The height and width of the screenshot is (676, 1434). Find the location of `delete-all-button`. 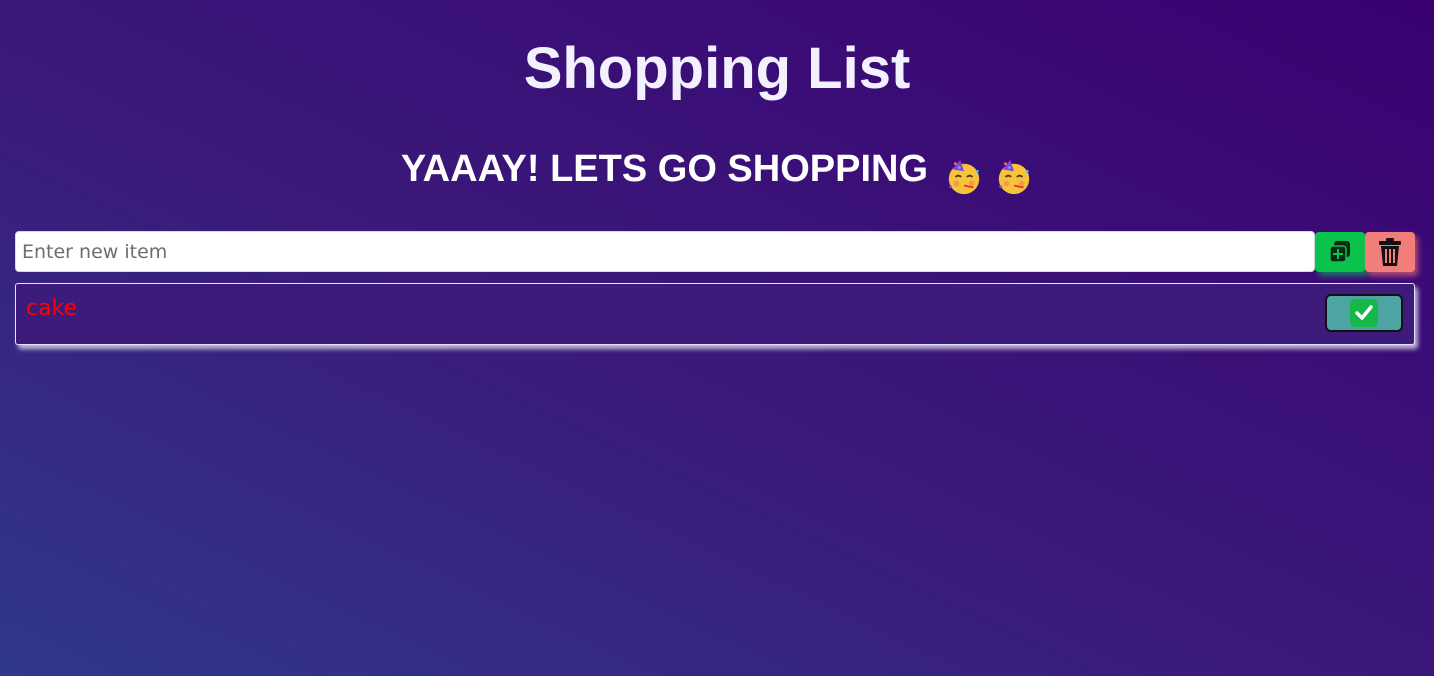

delete-all-button is located at coordinates (1390, 252).